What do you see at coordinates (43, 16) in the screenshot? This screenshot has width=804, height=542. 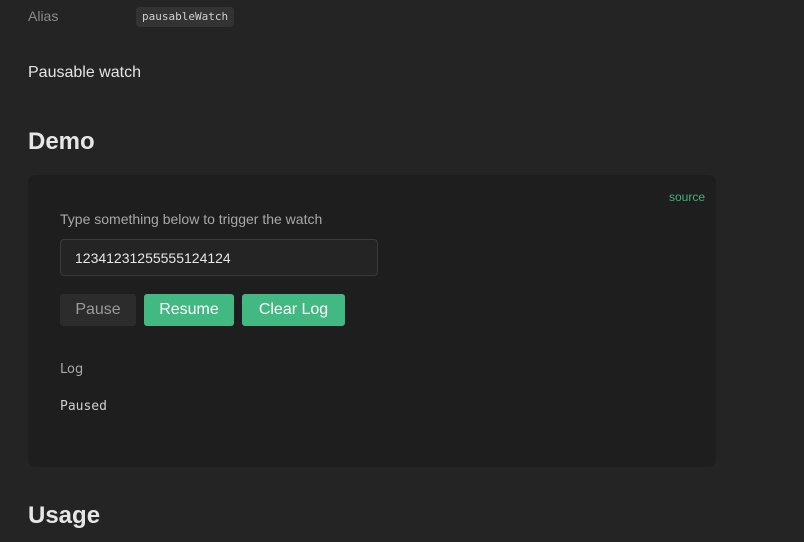 I see `alias-label: Alias` at bounding box center [43, 16].